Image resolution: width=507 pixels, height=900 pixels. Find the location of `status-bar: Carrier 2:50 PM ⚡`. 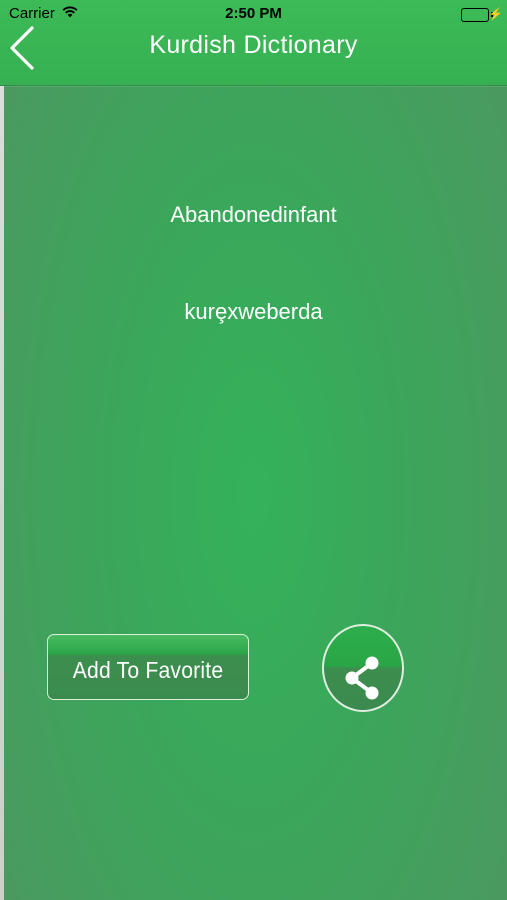

status-bar: Carrier 2:50 PM ⚡ is located at coordinates (253, 14).